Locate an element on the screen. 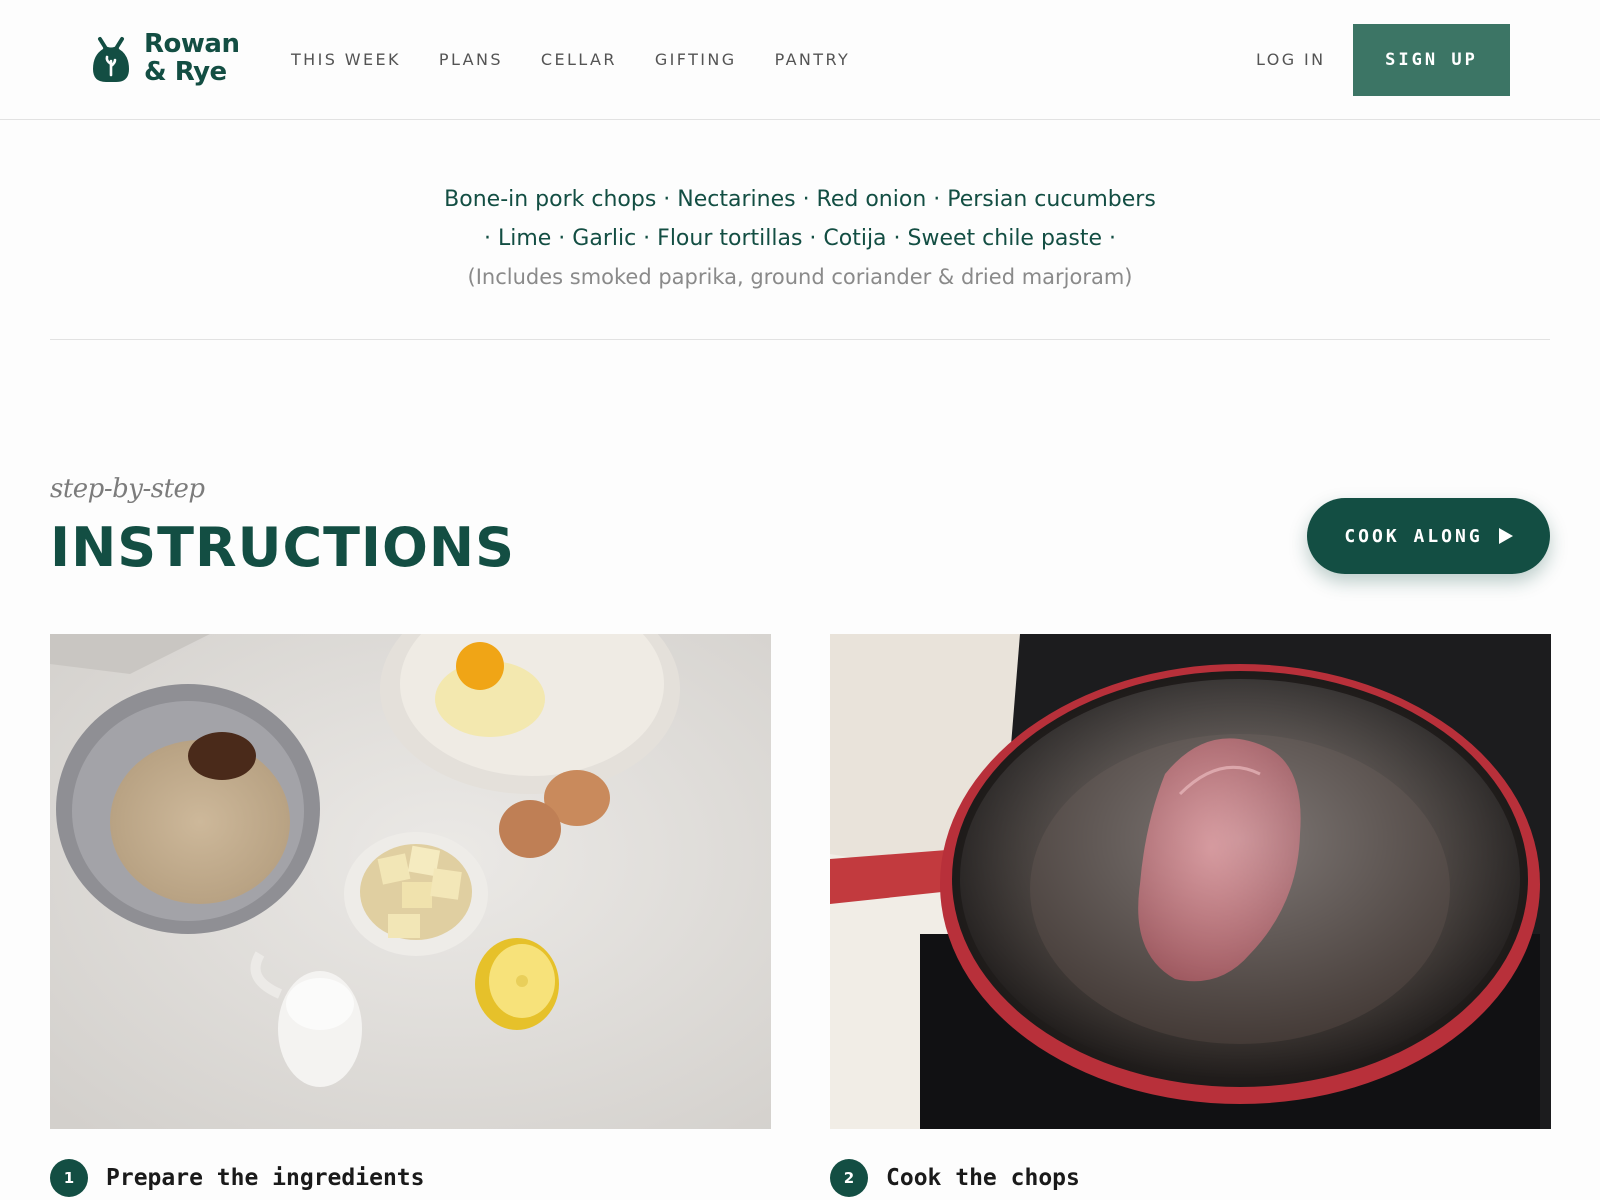  brand-logo: Rowan & Rye is located at coordinates (166, 58).